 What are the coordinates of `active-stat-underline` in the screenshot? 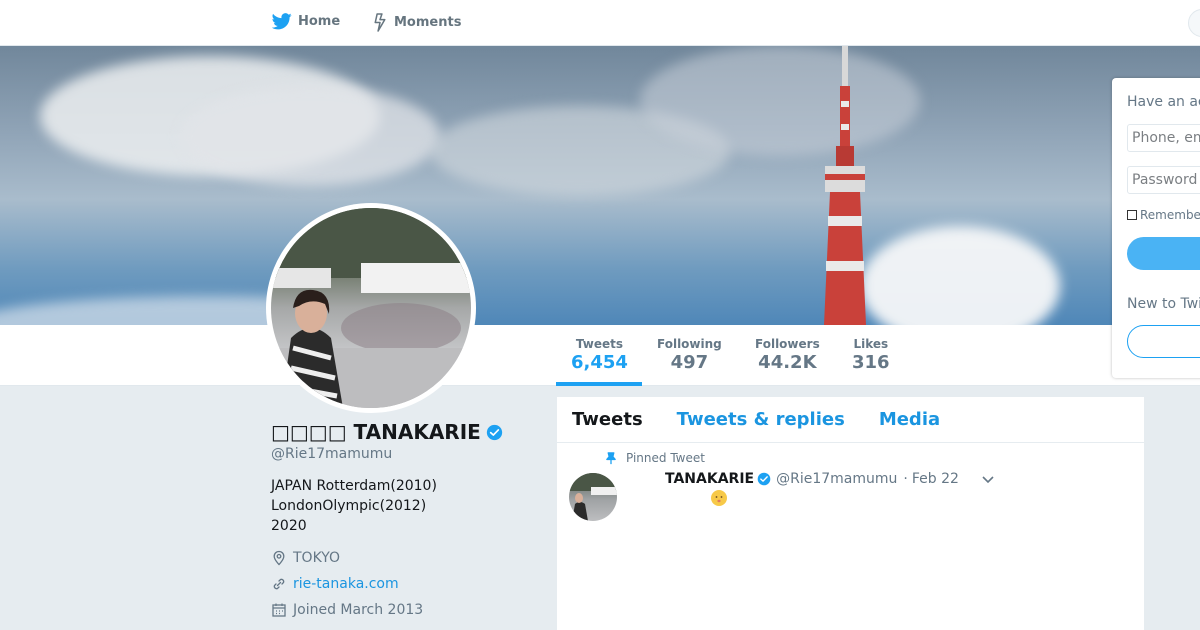 It's located at (599, 384).